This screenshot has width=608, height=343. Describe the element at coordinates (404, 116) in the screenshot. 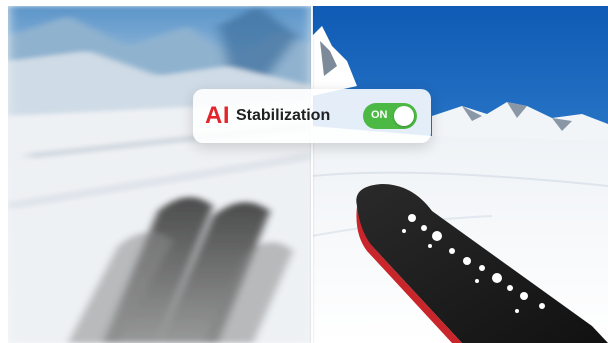

I see `toggle-knob` at that location.